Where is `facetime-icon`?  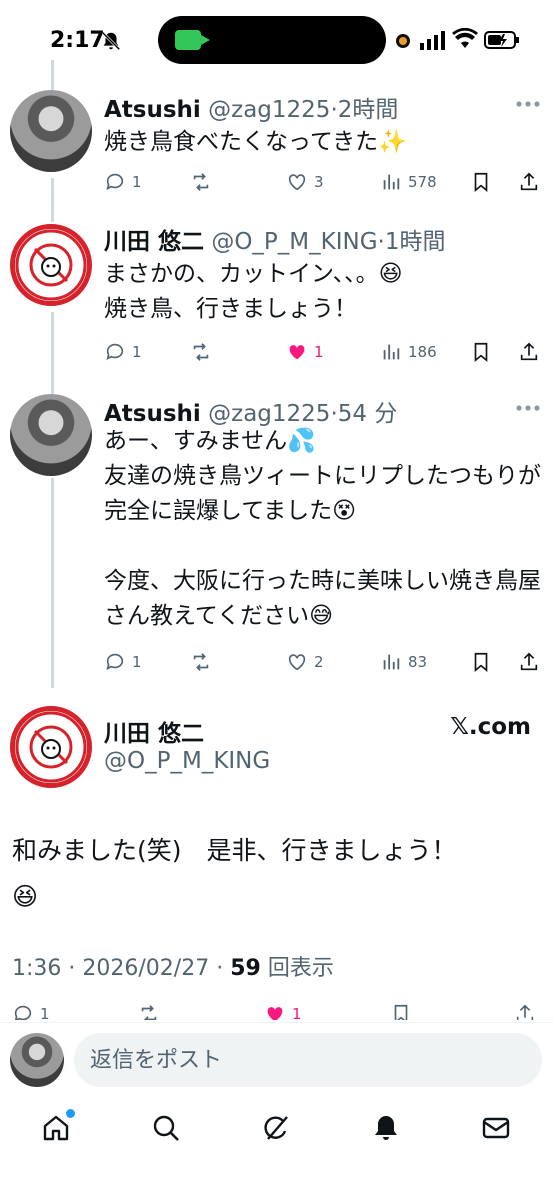 facetime-icon is located at coordinates (192, 40).